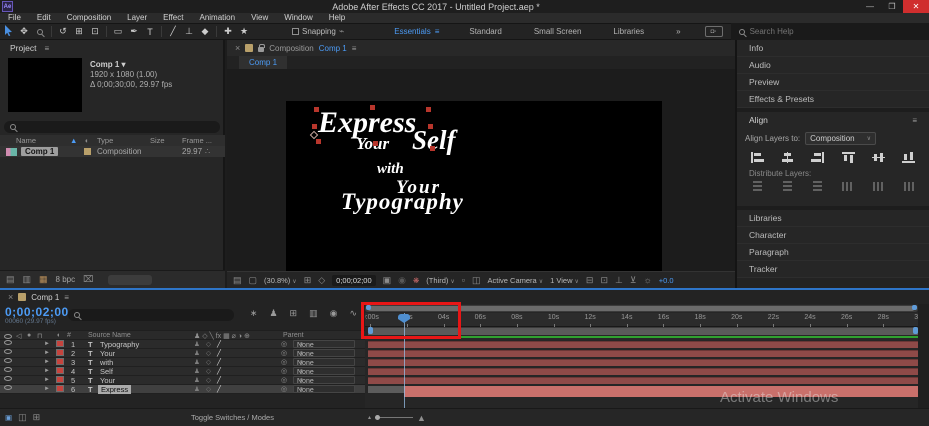 This screenshot has height=426, width=929. I want to click on align-left-icon, so click(757, 157).